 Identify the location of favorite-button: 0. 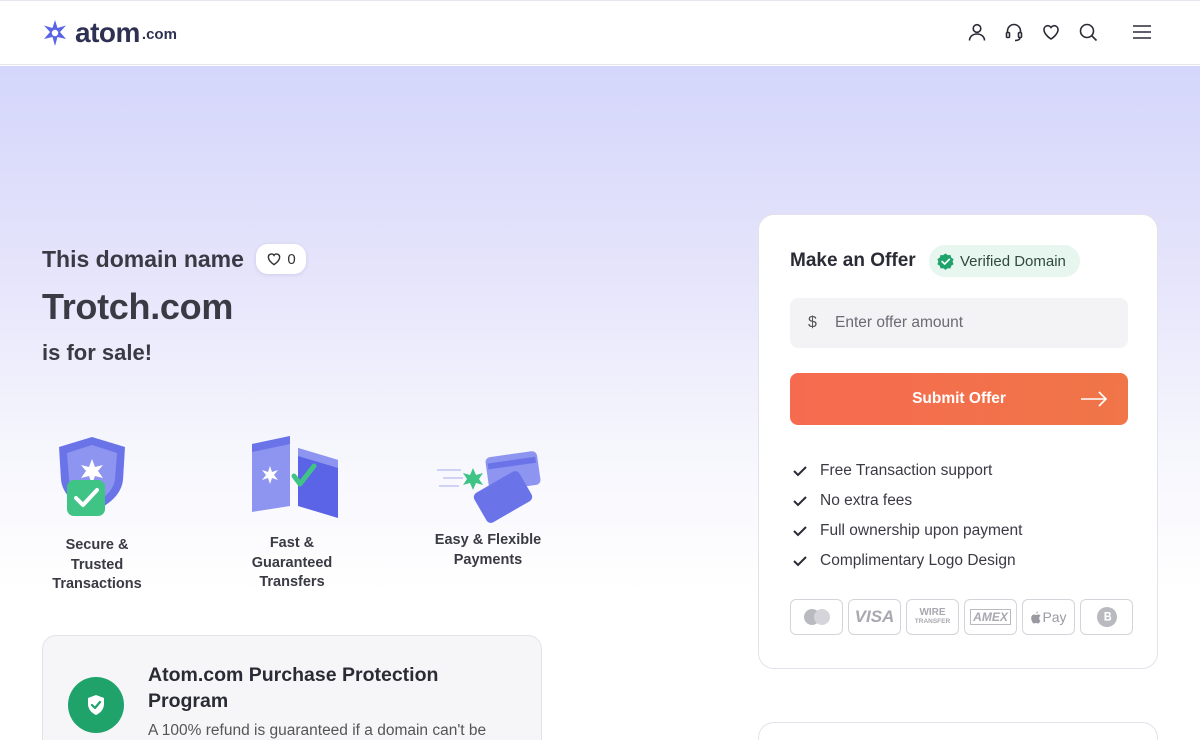
(281, 259).